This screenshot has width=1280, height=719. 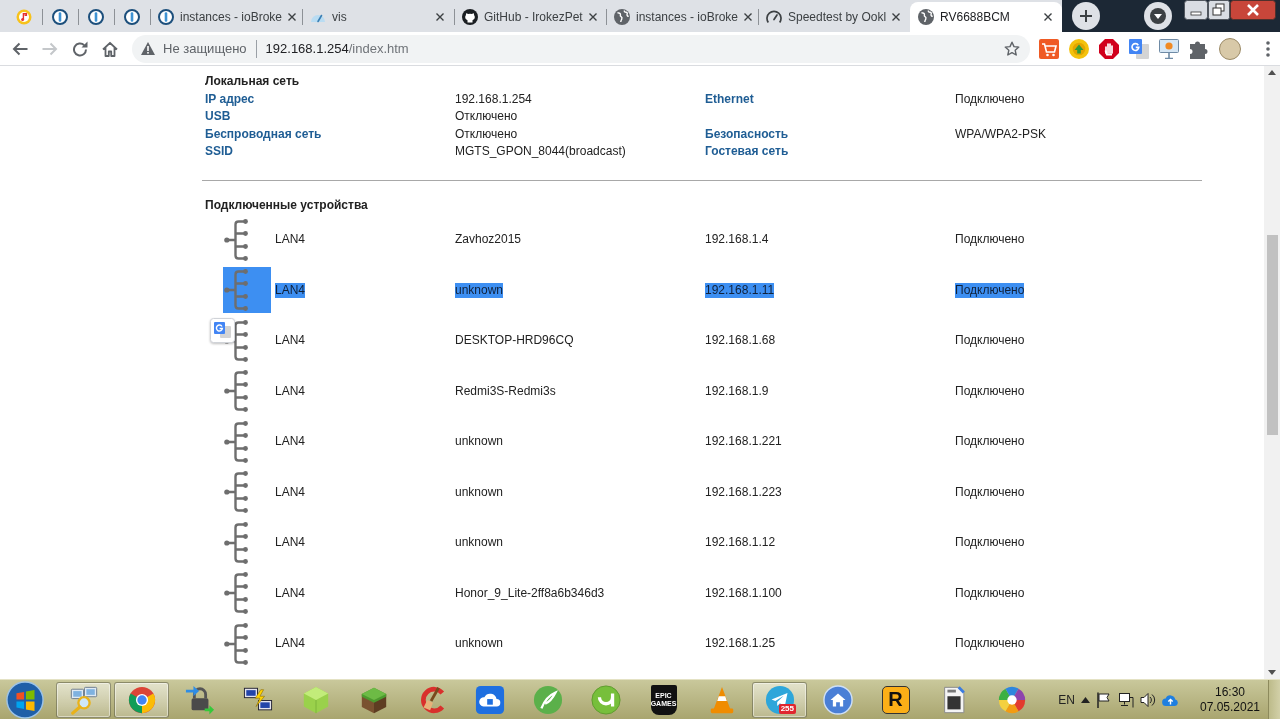 What do you see at coordinates (80, 48) in the screenshot?
I see `reload-icon` at bounding box center [80, 48].